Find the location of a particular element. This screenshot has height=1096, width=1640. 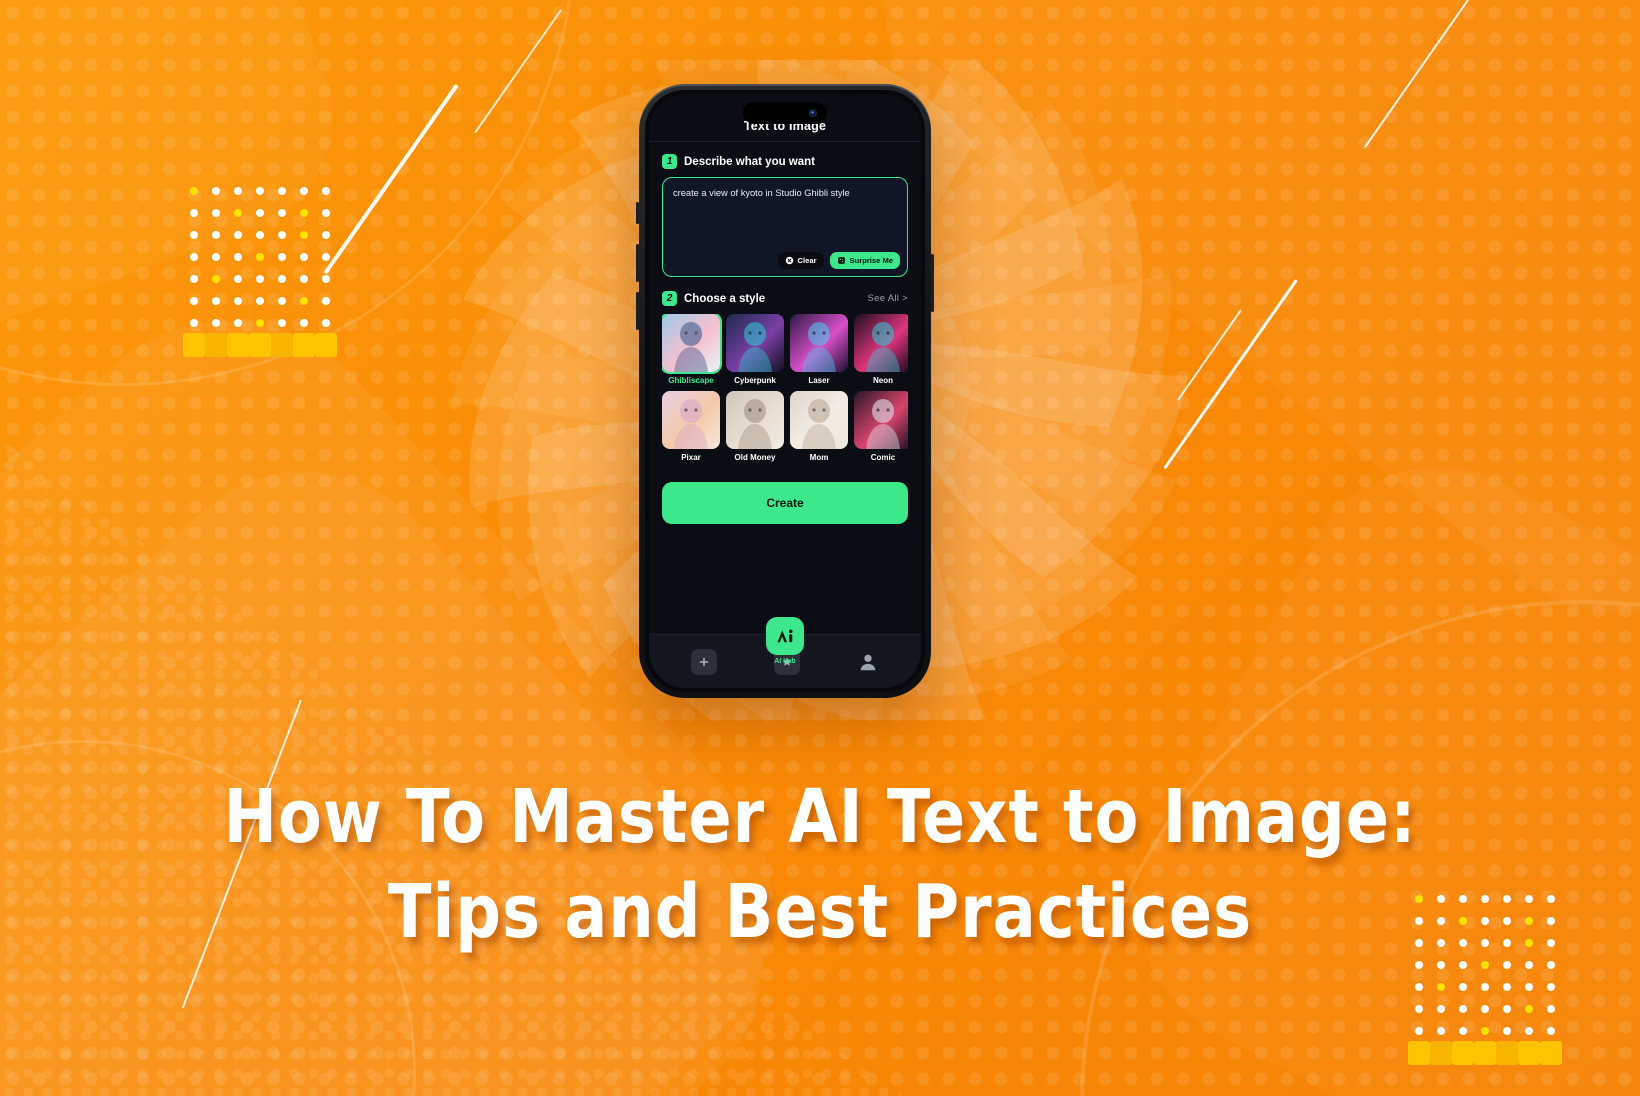

style-row-1: GhibliscapeCyberpunkLaserNeonFa is located at coordinates (785, 349).